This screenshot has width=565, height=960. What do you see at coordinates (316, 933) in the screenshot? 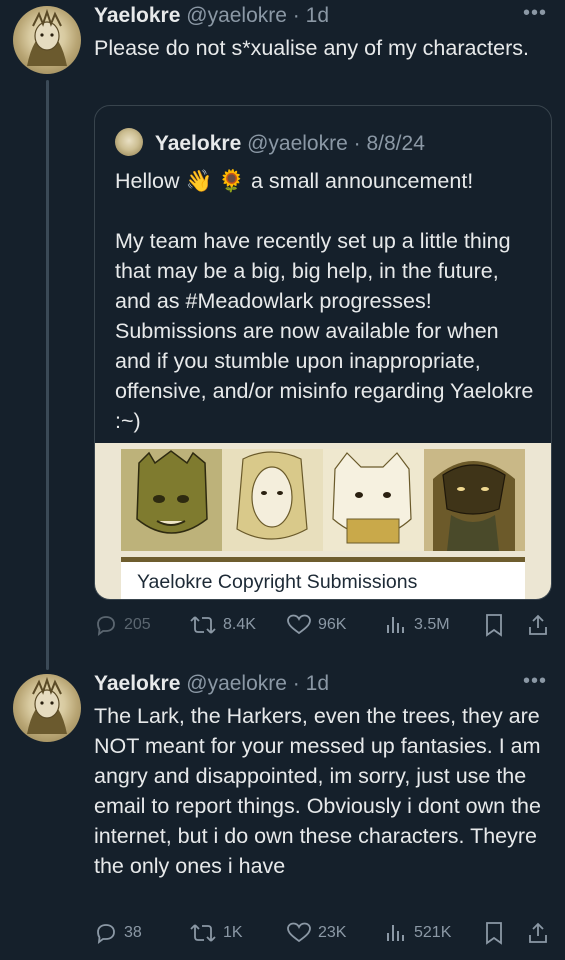
I see `like-button: 23K` at bounding box center [316, 933].